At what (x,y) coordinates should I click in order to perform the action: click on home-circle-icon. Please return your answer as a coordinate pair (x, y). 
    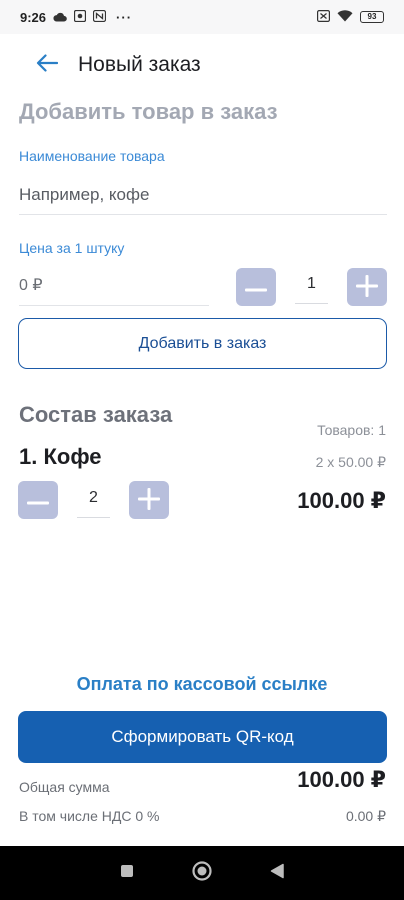
    Looking at the image, I should click on (202, 873).